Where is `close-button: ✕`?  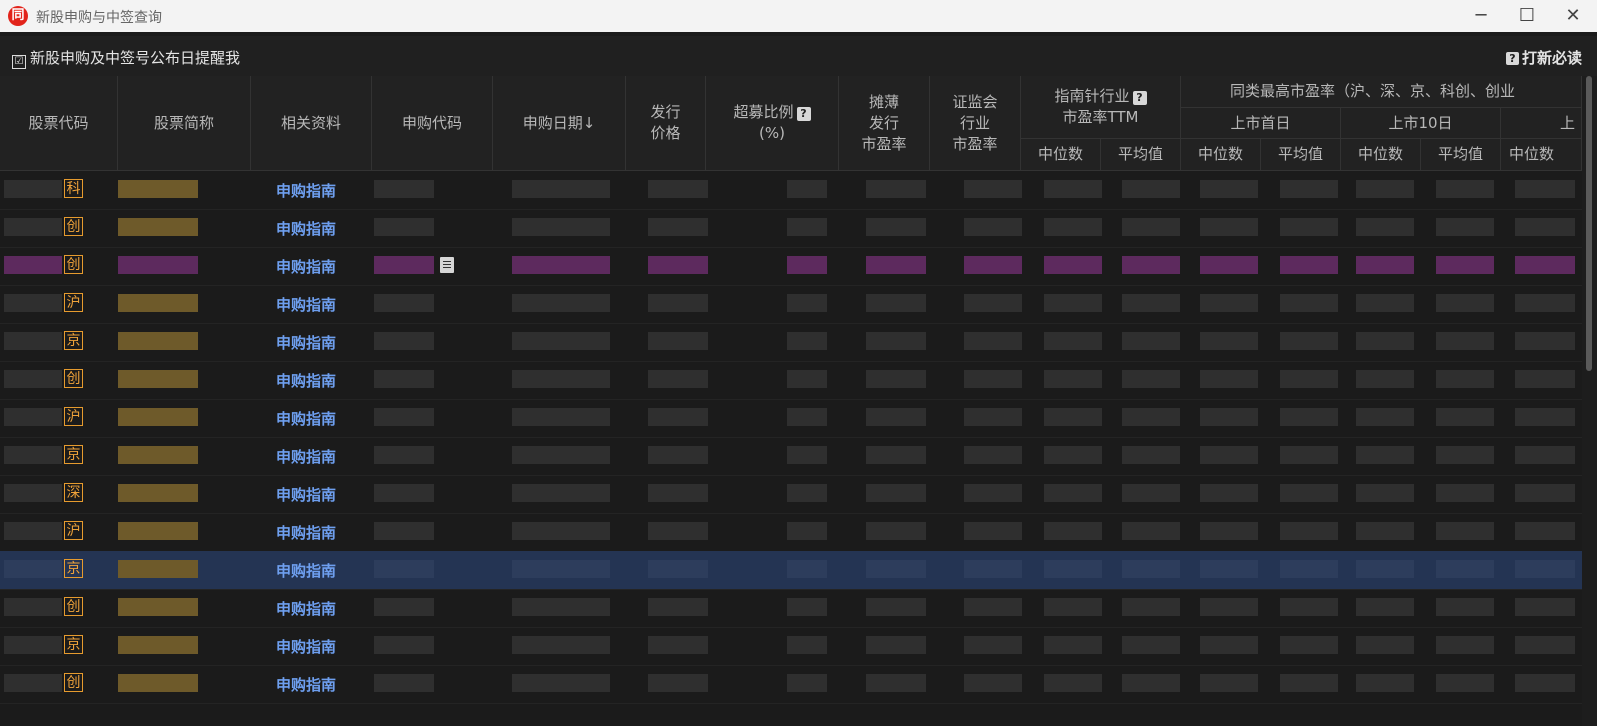 close-button: ✕ is located at coordinates (1573, 16).